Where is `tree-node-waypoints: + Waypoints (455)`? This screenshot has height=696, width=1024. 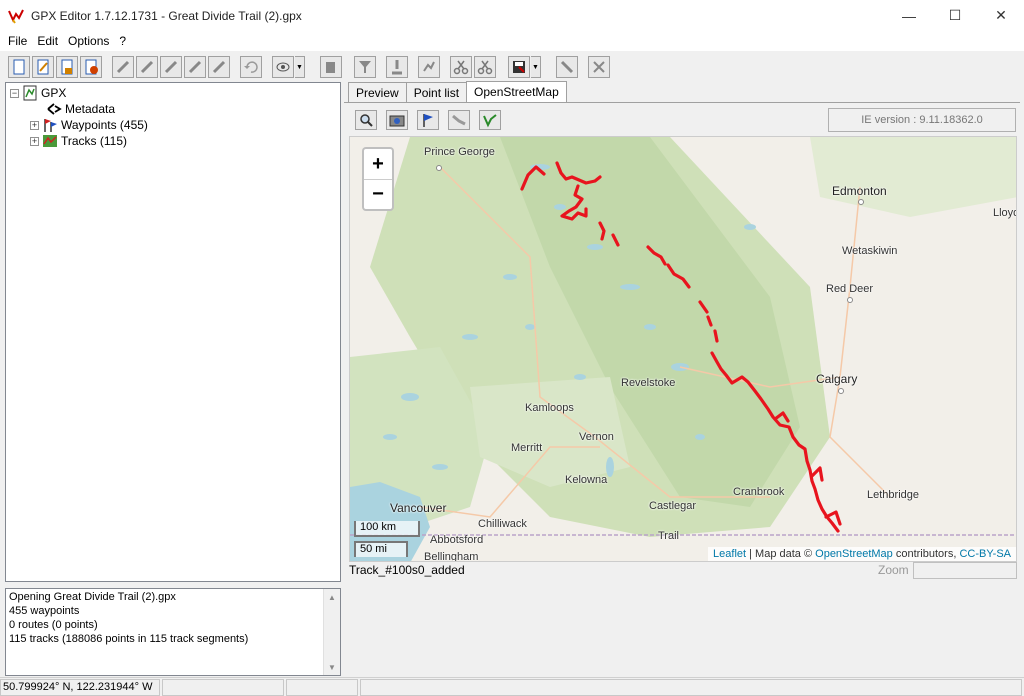 tree-node-waypoints: + Waypoints (455) is located at coordinates (89, 125).